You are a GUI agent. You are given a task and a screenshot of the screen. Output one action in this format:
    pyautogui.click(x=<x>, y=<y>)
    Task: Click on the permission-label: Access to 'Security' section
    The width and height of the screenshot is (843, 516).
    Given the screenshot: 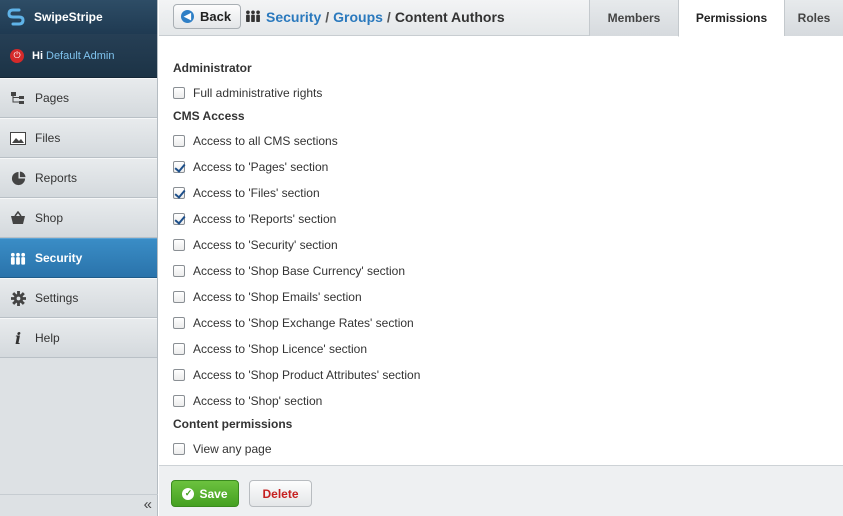 What is the action you would take?
    pyautogui.click(x=265, y=245)
    